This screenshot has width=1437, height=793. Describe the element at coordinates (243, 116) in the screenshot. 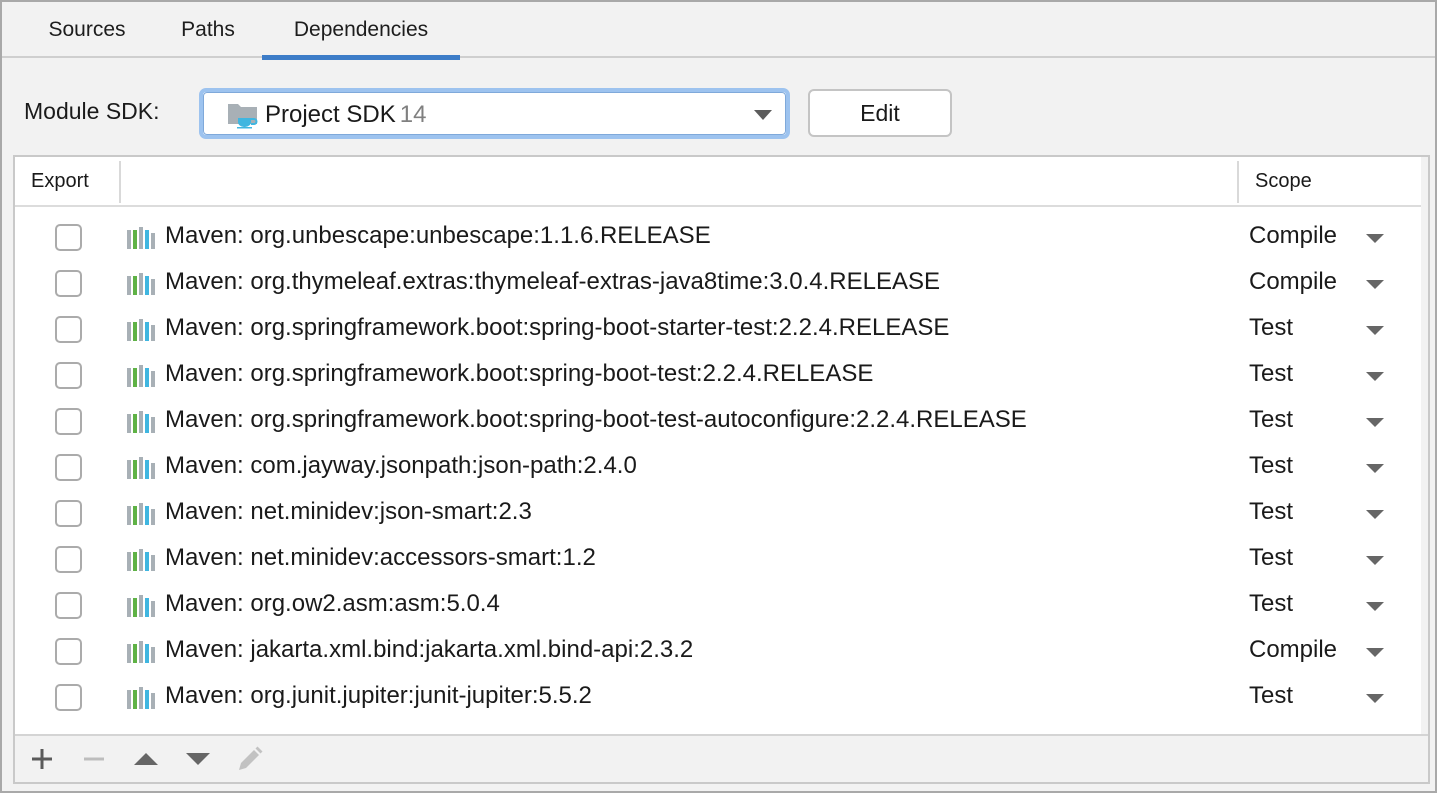

I see `folder-java-icon` at that location.